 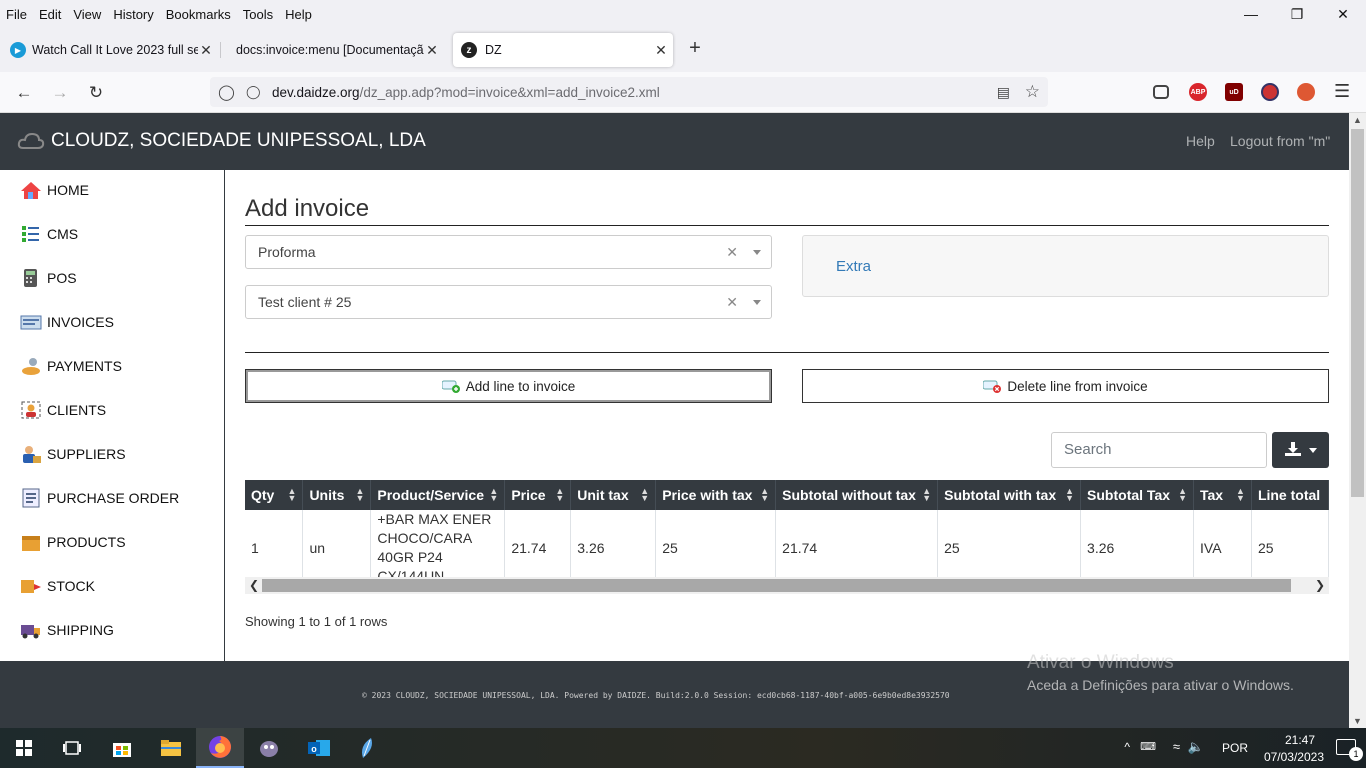 What do you see at coordinates (67, 630) in the screenshot?
I see `sidebar-item-shipping: SHIPPING` at bounding box center [67, 630].